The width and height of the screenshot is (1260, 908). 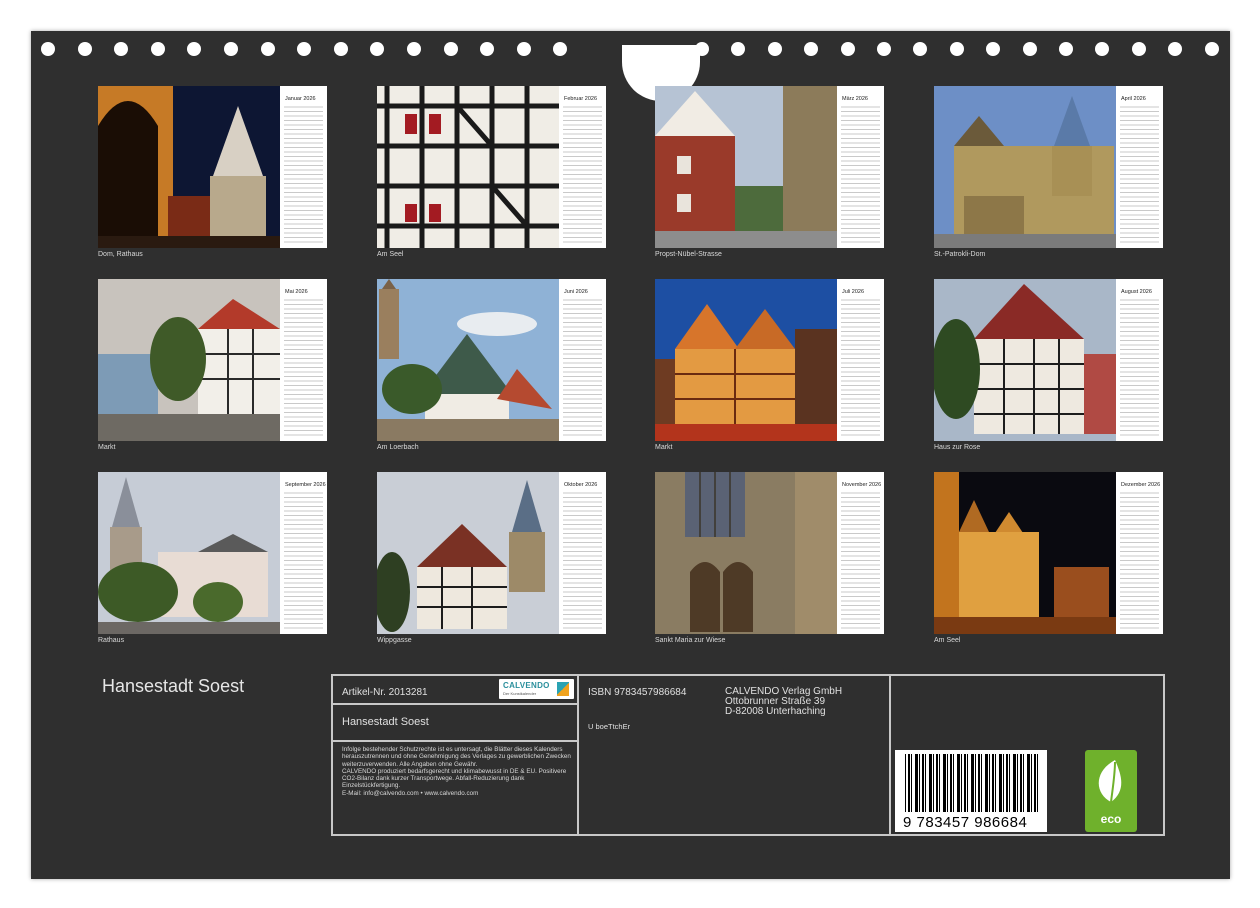 I want to click on calendar-strip: April 2026, so click(x=1139, y=167).